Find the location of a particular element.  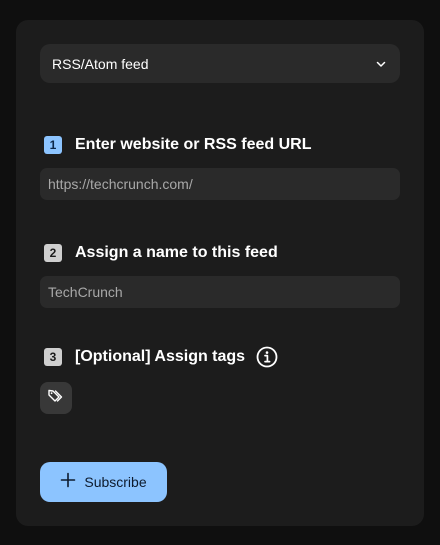

tag-icon is located at coordinates (56, 398).